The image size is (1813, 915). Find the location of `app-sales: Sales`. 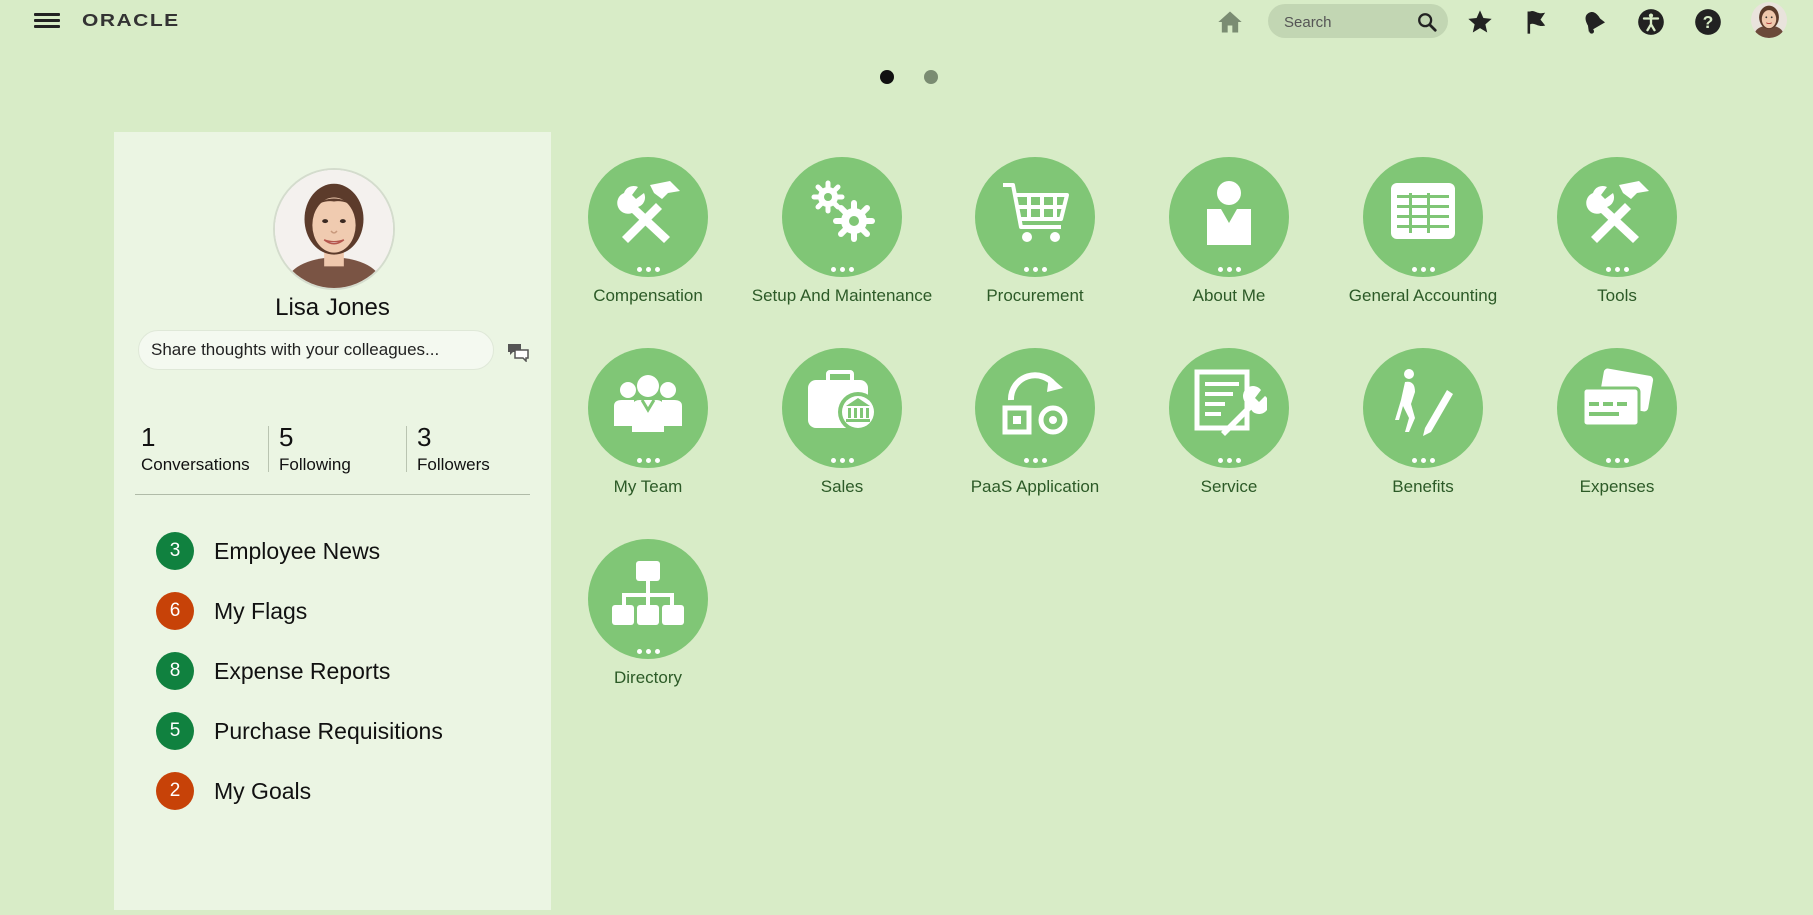

app-sales: Sales is located at coordinates (842, 421).